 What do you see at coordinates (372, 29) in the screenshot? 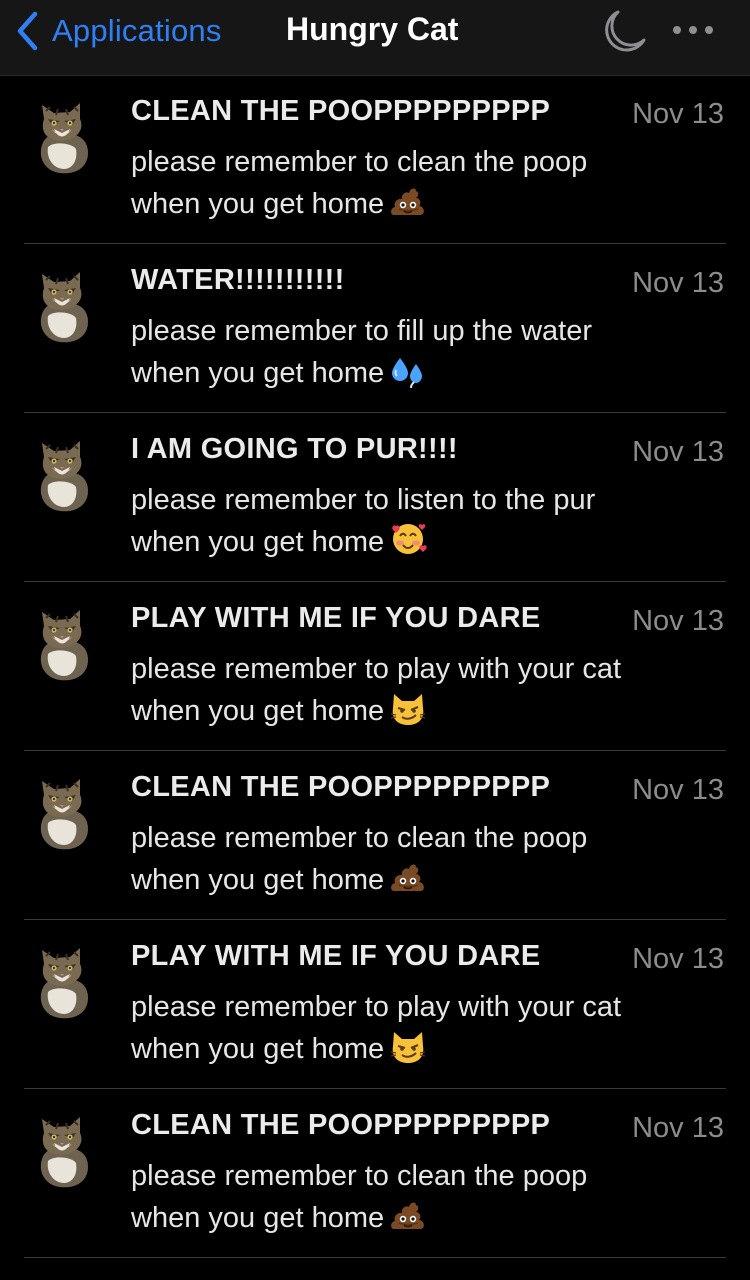
I see `page-title: Hungry Cat` at bounding box center [372, 29].